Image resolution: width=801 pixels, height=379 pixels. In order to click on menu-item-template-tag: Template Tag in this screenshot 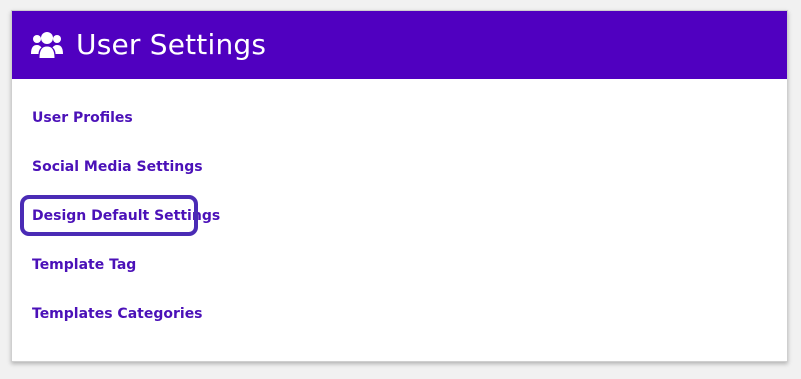, I will do `click(84, 265)`.